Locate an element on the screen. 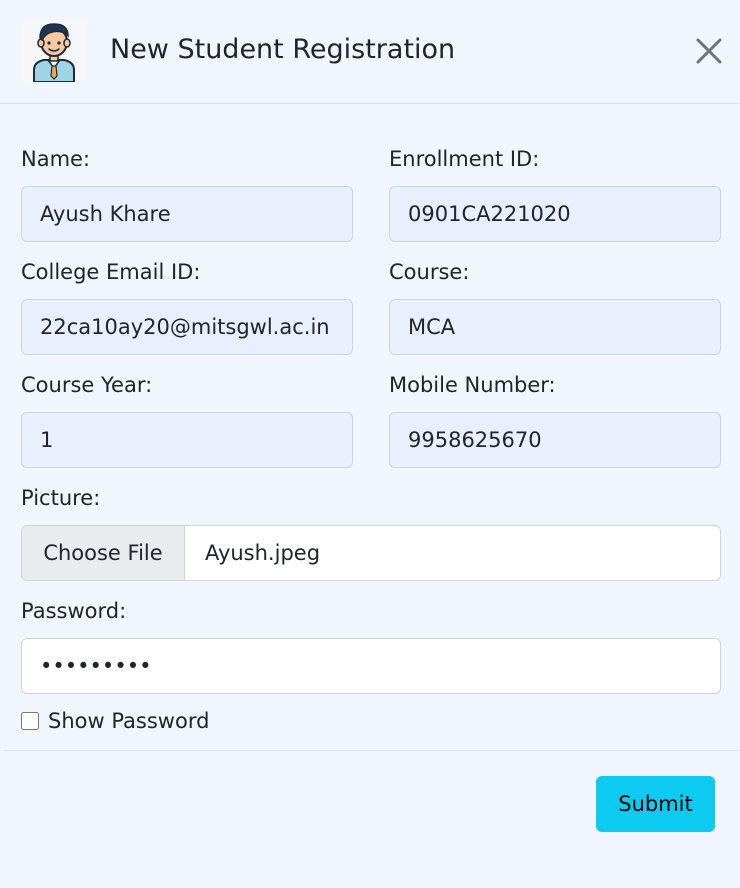  email-label: College Email ID: is located at coordinates (111, 272).